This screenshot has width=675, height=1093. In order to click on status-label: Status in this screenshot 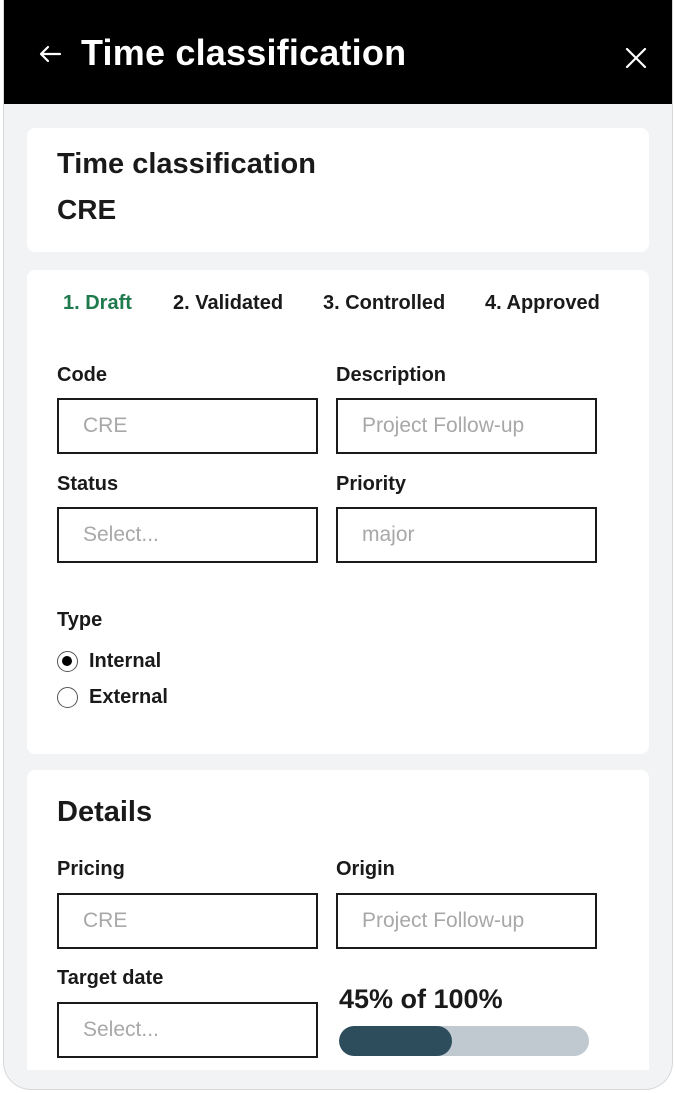, I will do `click(88, 484)`.